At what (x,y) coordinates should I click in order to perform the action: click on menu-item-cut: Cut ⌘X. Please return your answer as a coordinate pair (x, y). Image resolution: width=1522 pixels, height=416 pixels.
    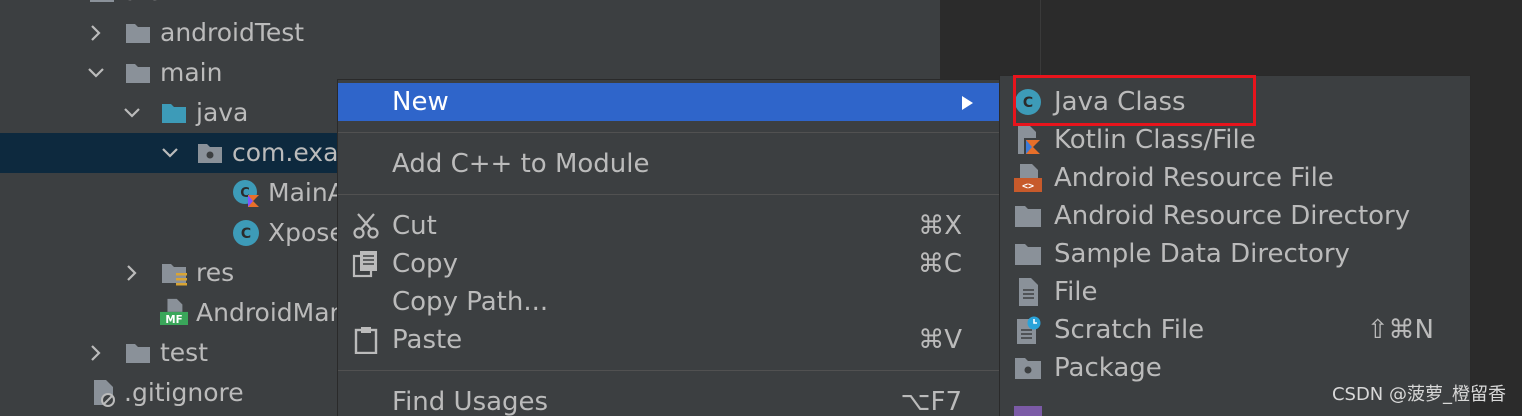
    Looking at the image, I should click on (669, 226).